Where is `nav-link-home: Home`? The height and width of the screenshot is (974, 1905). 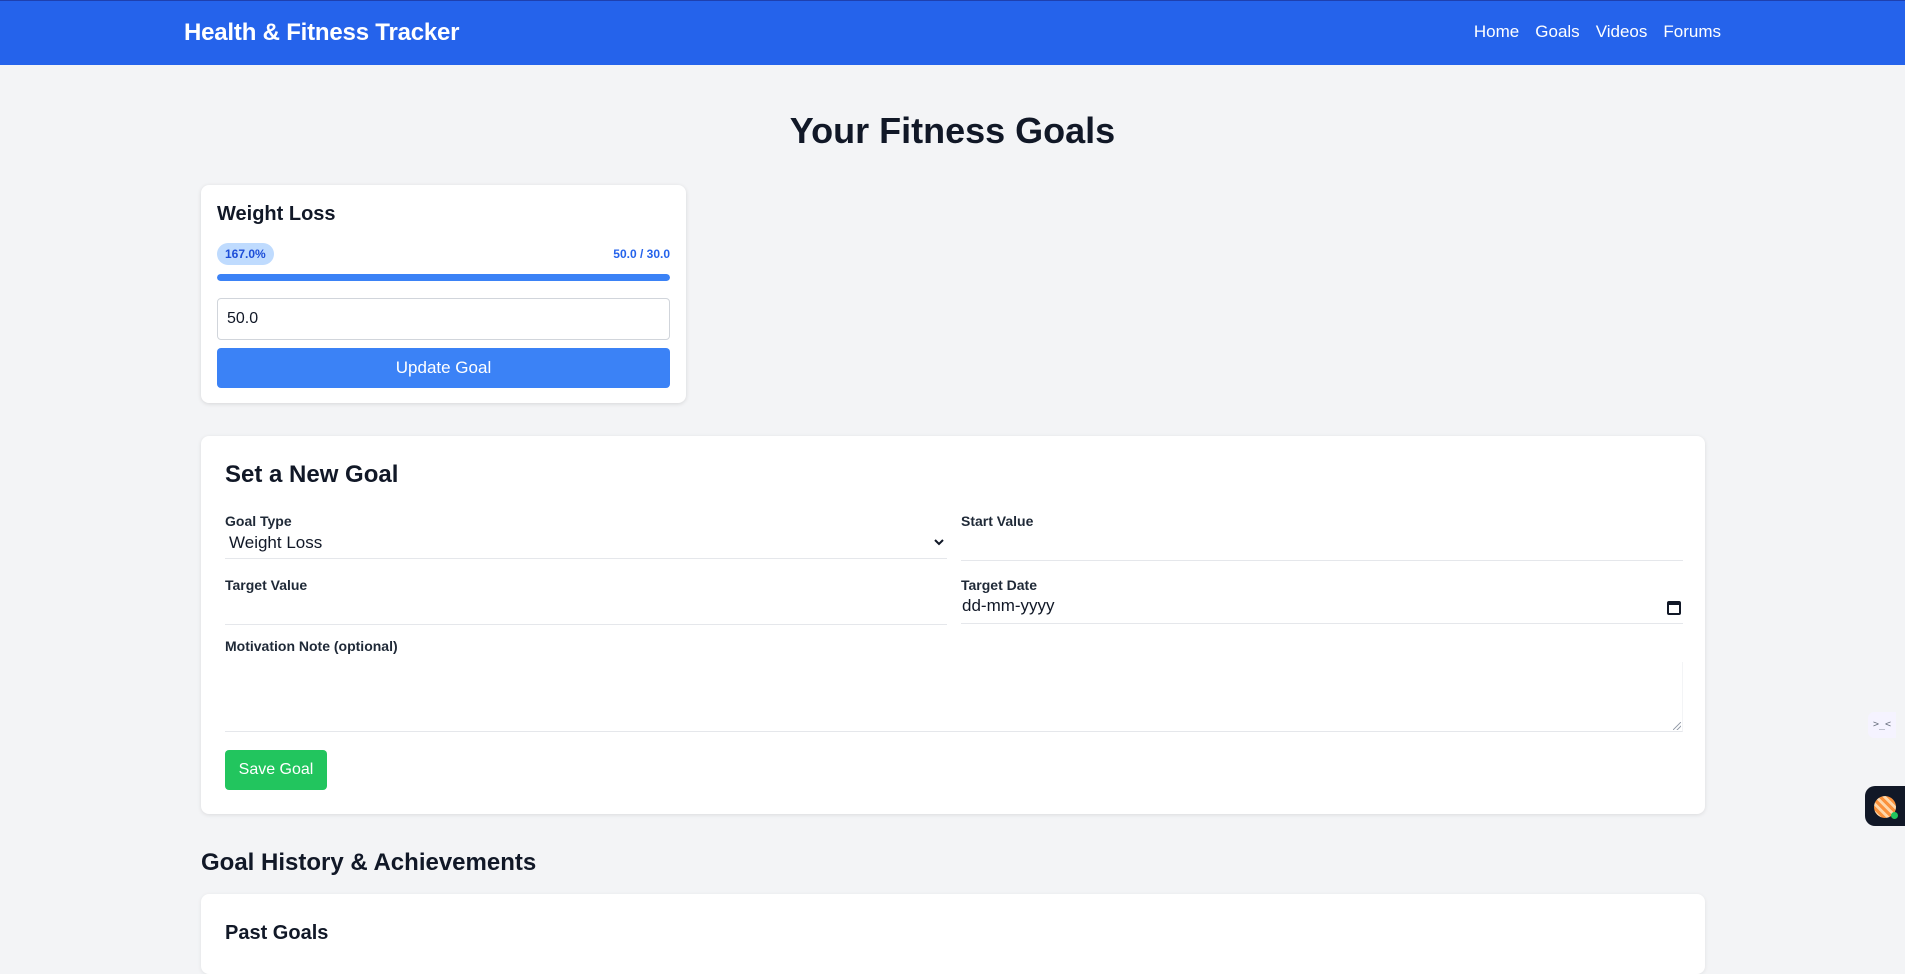
nav-link-home: Home is located at coordinates (1496, 32).